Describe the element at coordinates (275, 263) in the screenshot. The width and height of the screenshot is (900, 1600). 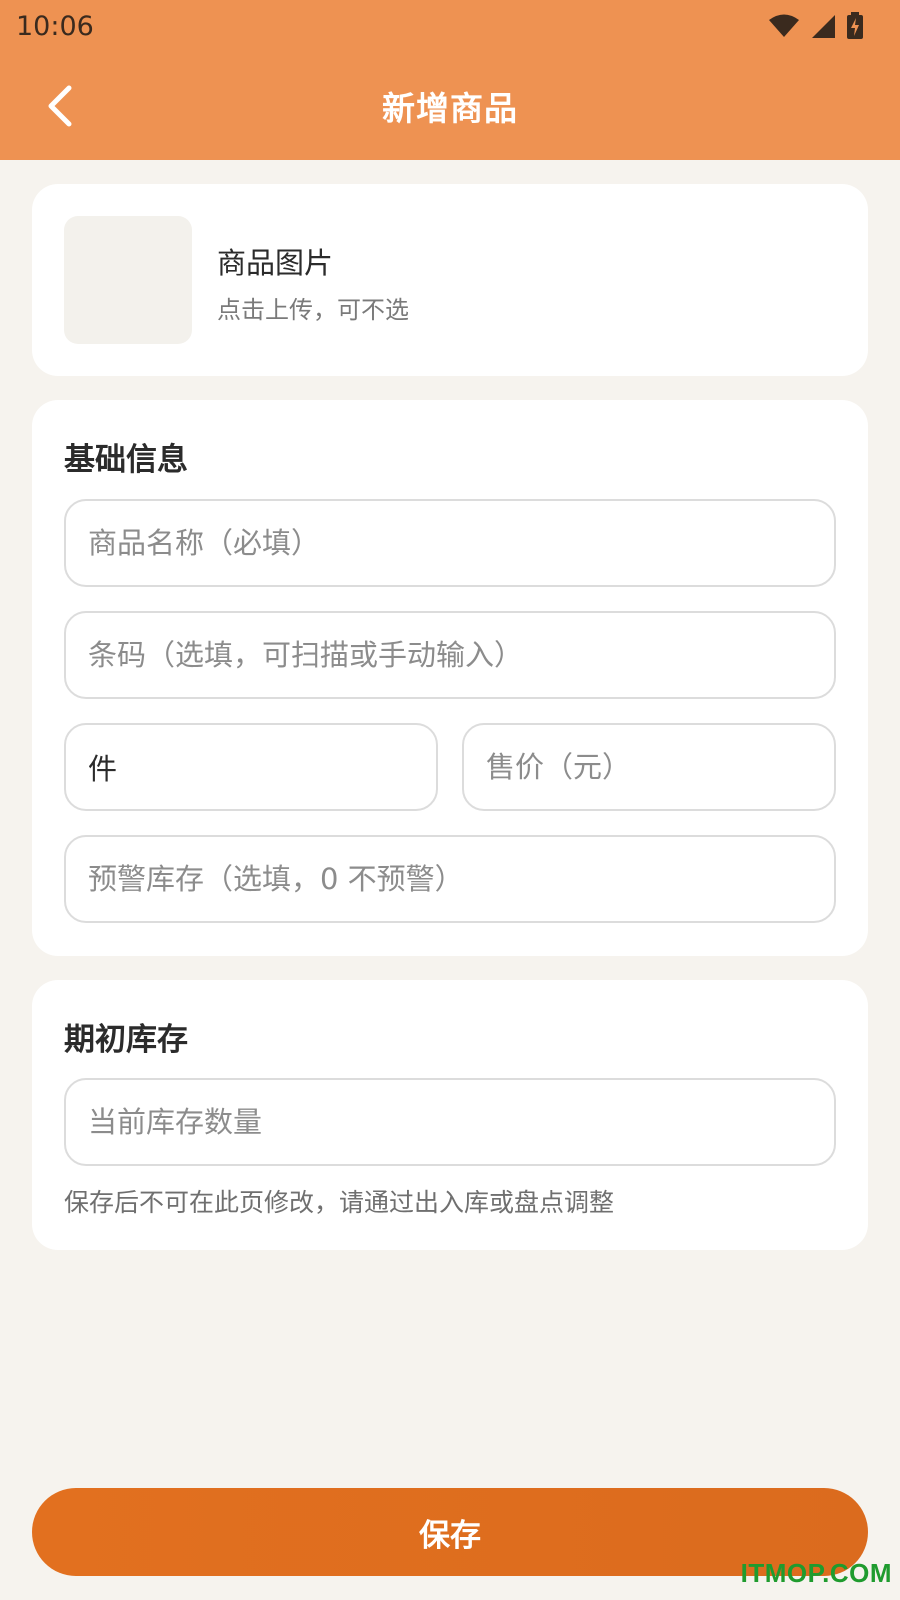
I see `image-card-title: 商品图片` at that location.